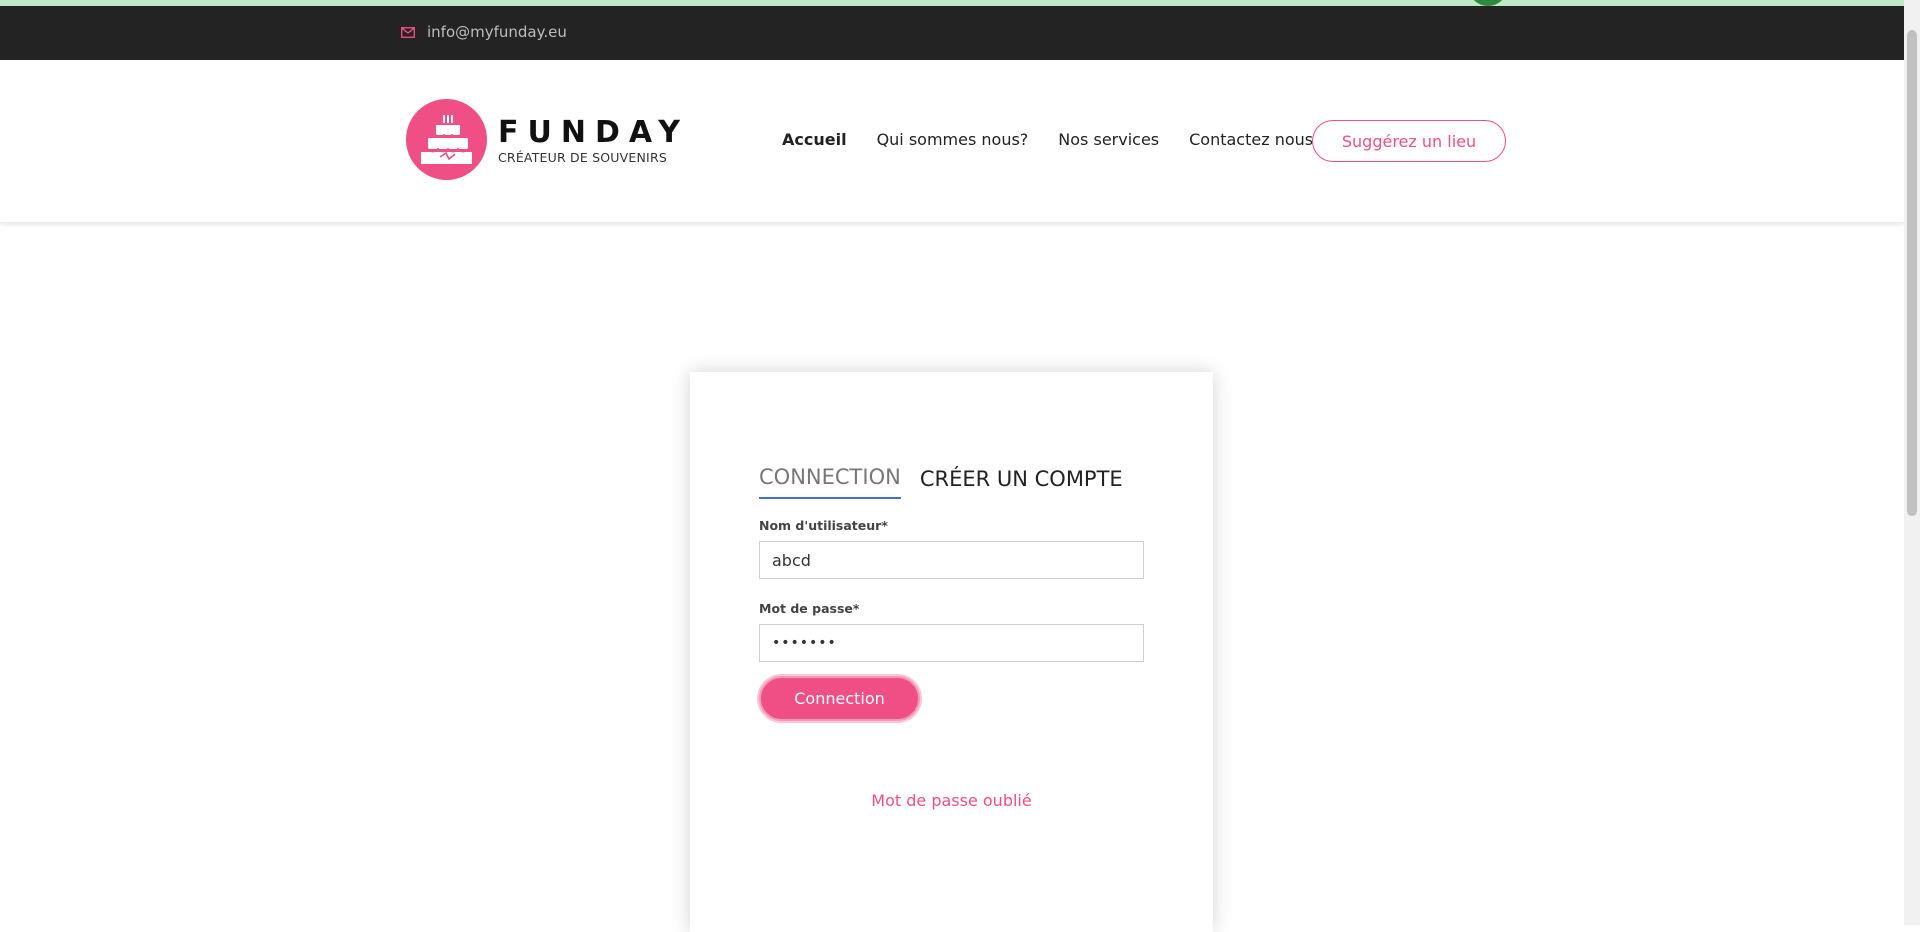  What do you see at coordinates (1021, 483) in the screenshot?
I see `tab-create-account: CRÉER UN COMPTE` at bounding box center [1021, 483].